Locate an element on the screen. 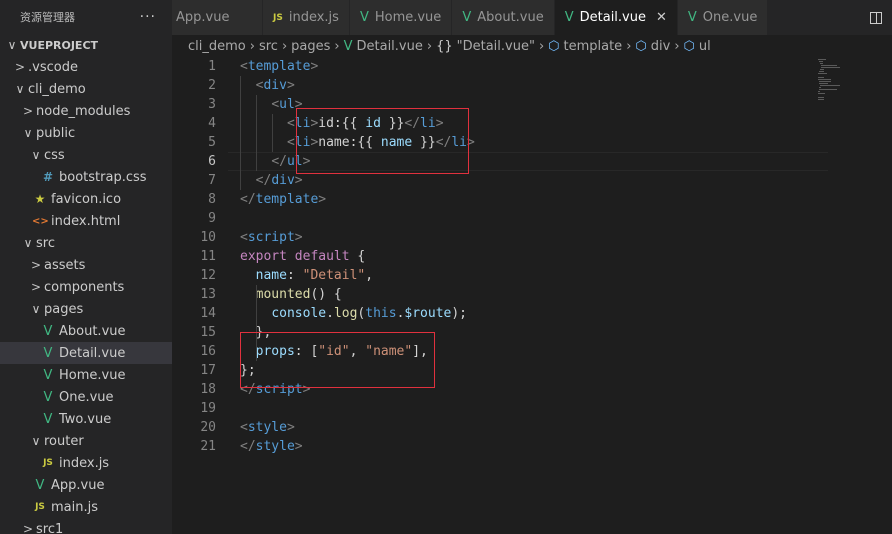 This screenshot has width=892, height=534. code-token: div is located at coordinates (283, 180).